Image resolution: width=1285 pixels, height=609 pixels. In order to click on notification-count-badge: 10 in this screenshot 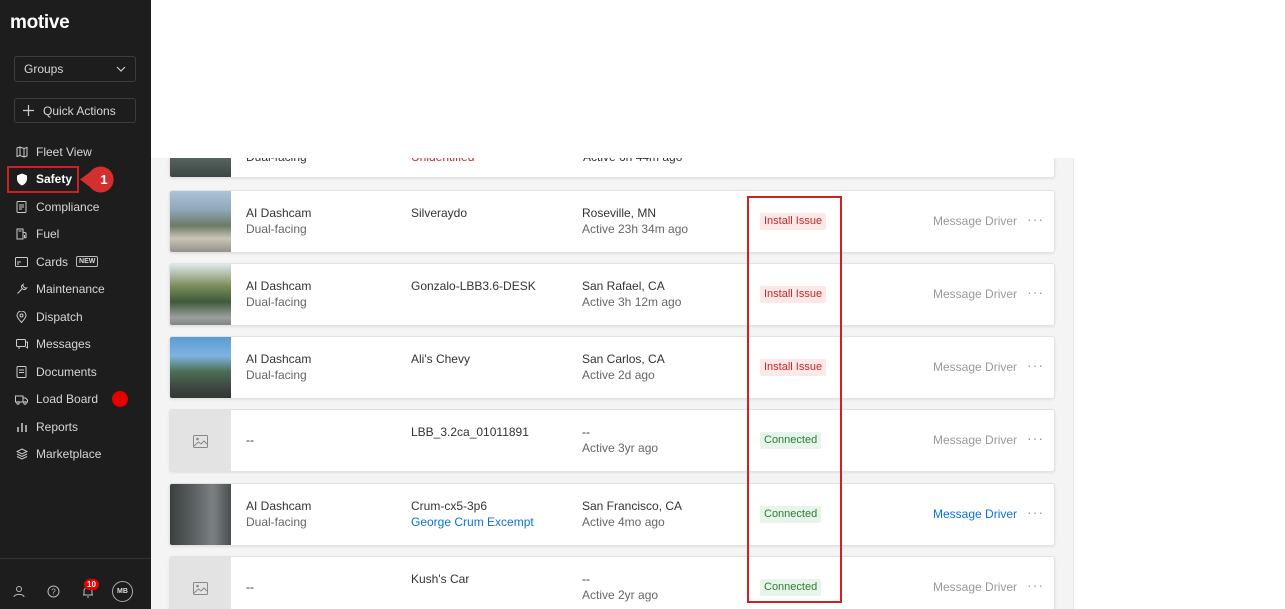, I will do `click(91, 584)`.